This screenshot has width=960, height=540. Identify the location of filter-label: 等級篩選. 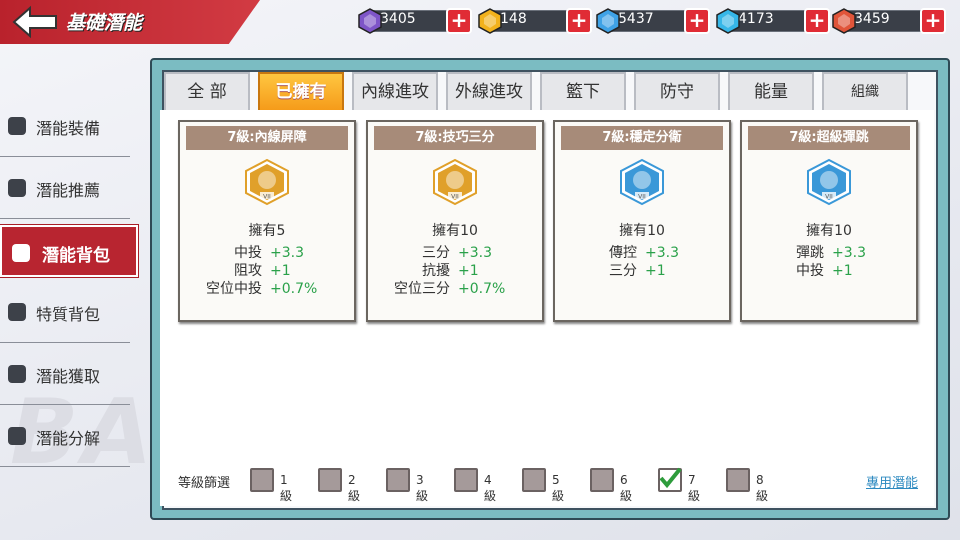
(204, 483).